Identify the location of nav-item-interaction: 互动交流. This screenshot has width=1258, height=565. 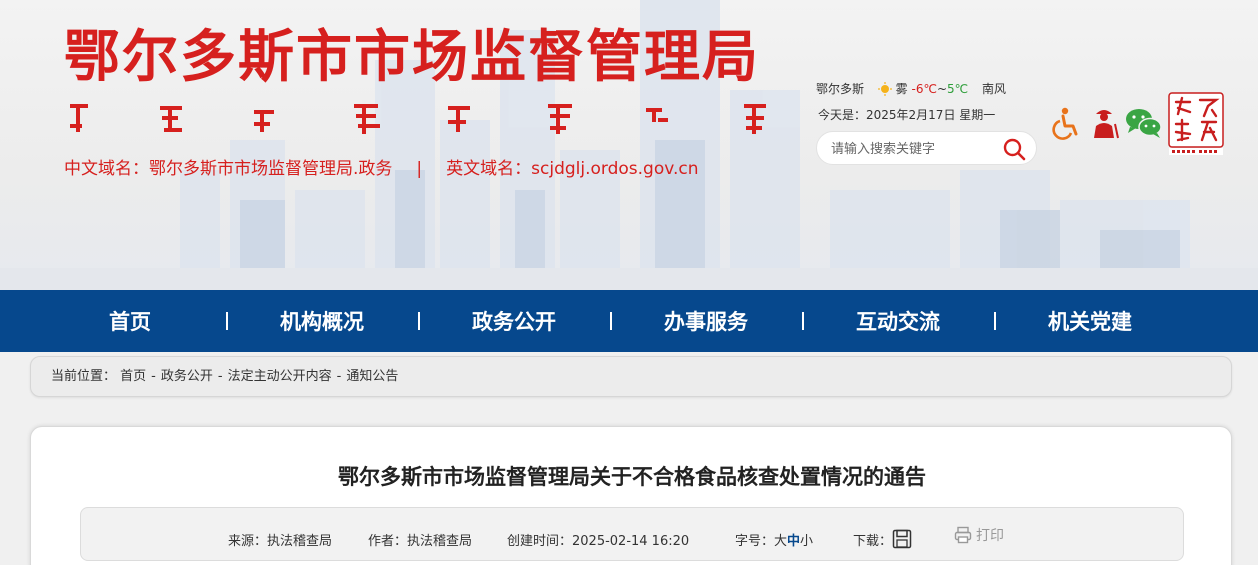
(898, 321).